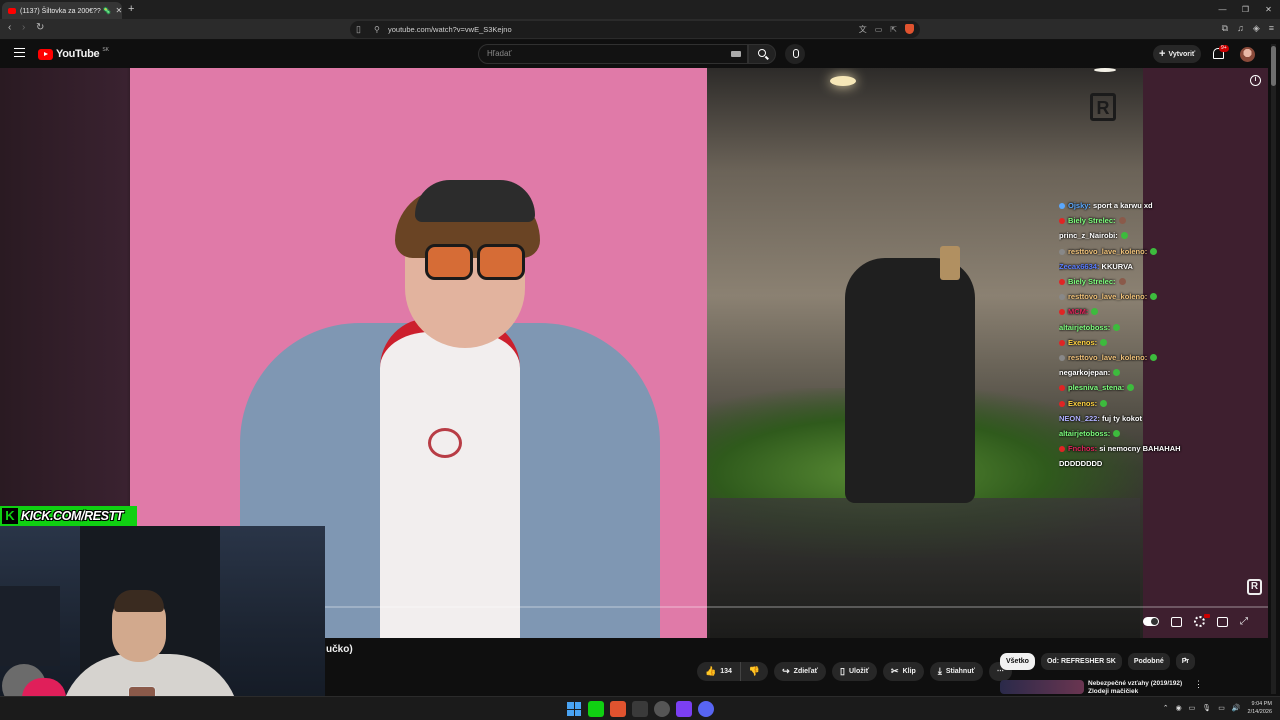 This screenshot has width=1280, height=720. What do you see at coordinates (1254, 587) in the screenshot?
I see `channel-watermark-icon: R` at bounding box center [1254, 587].